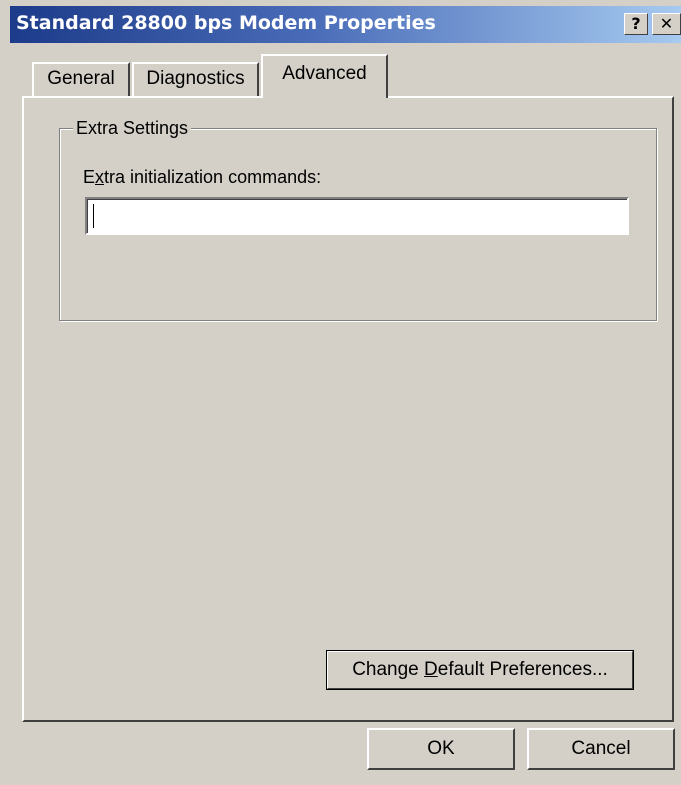 This screenshot has width=681, height=785. I want to click on tab-general: General, so click(81, 79).